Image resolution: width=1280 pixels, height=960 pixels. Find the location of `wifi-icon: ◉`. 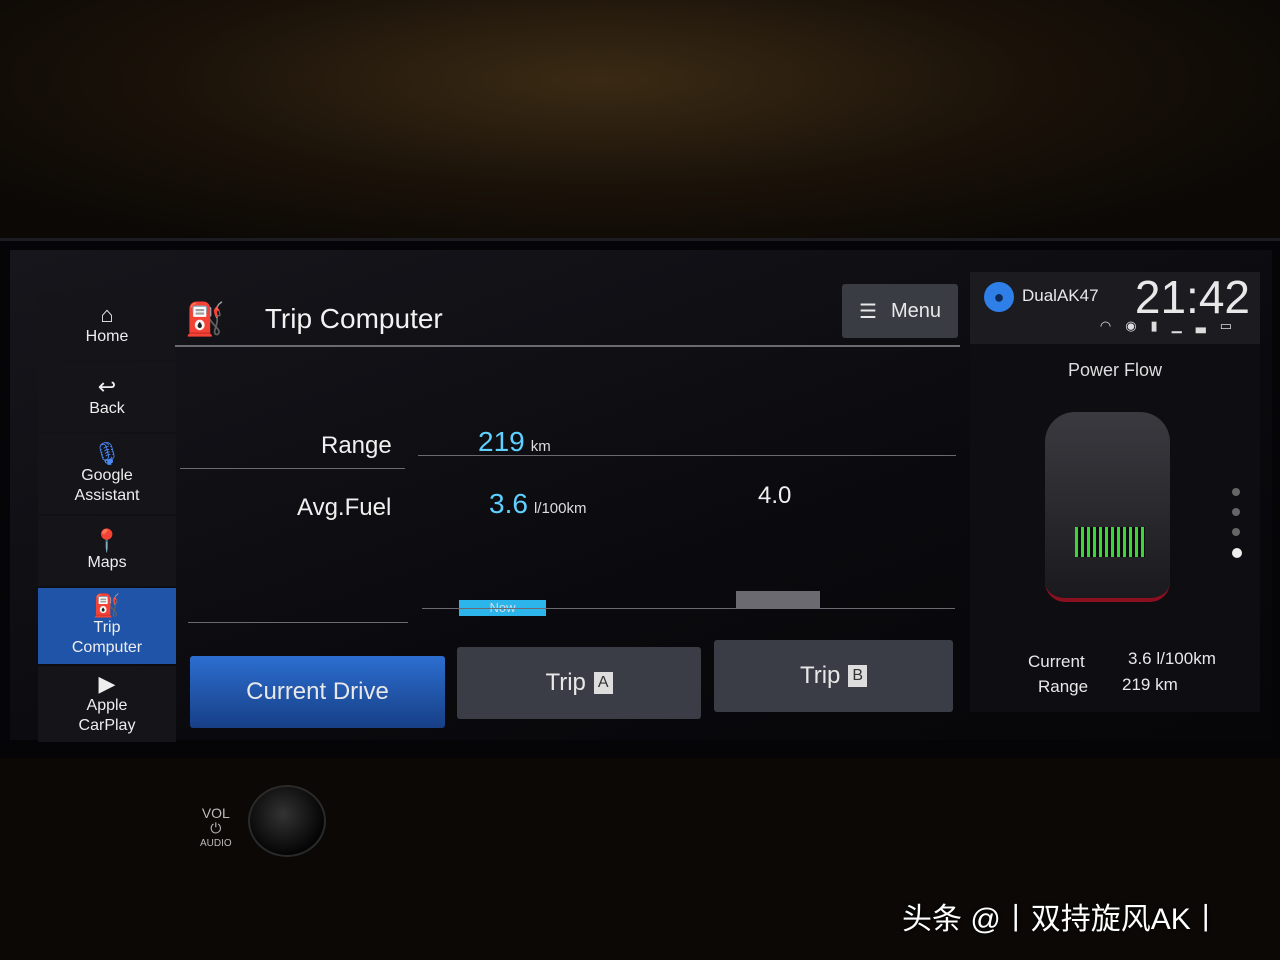

wifi-icon: ◉ is located at coordinates (1138, 325).